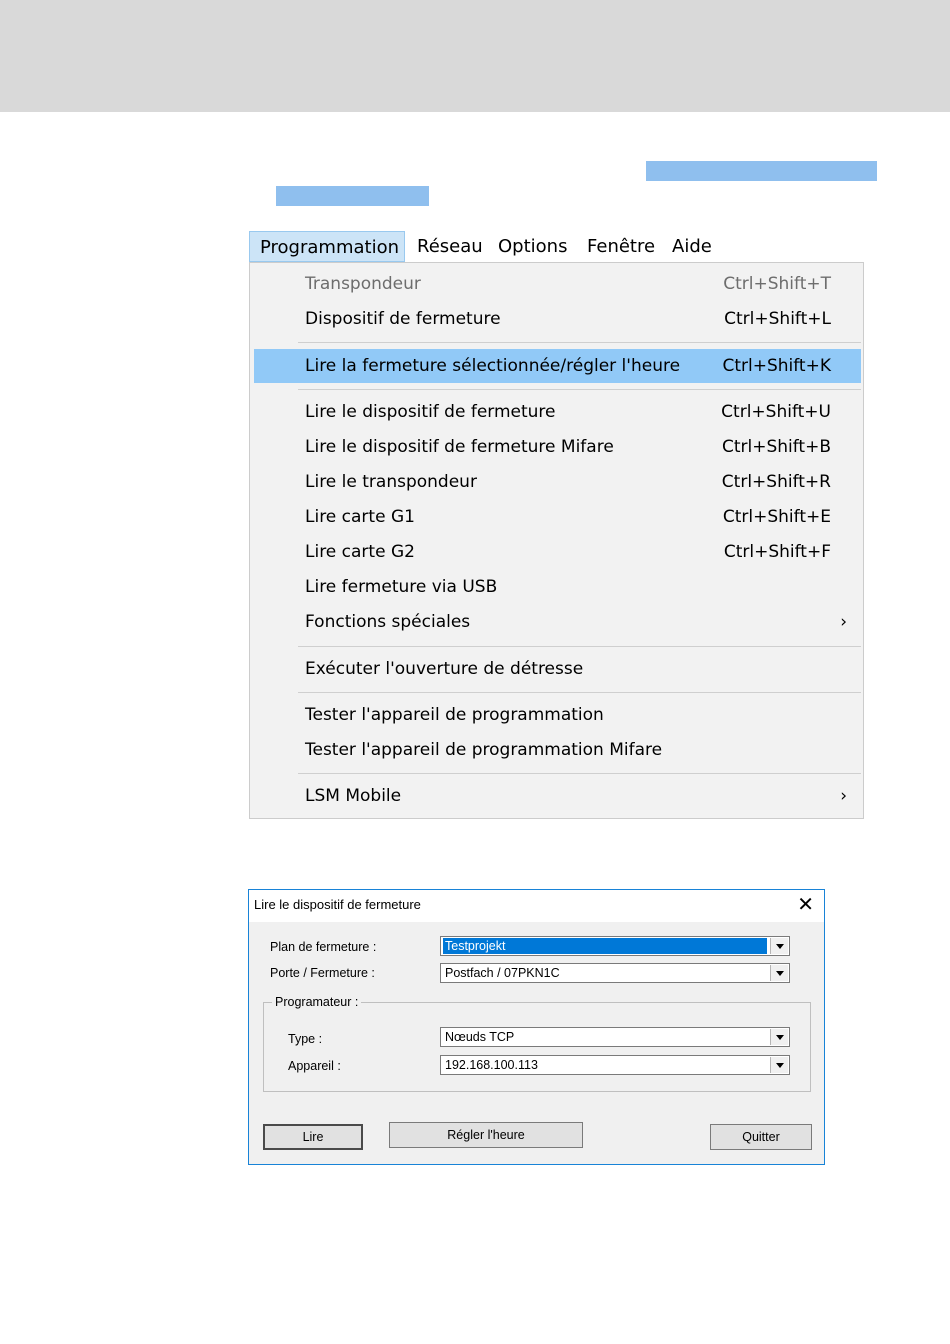  I want to click on programmer-group: Programateur :, so click(537, 1043).